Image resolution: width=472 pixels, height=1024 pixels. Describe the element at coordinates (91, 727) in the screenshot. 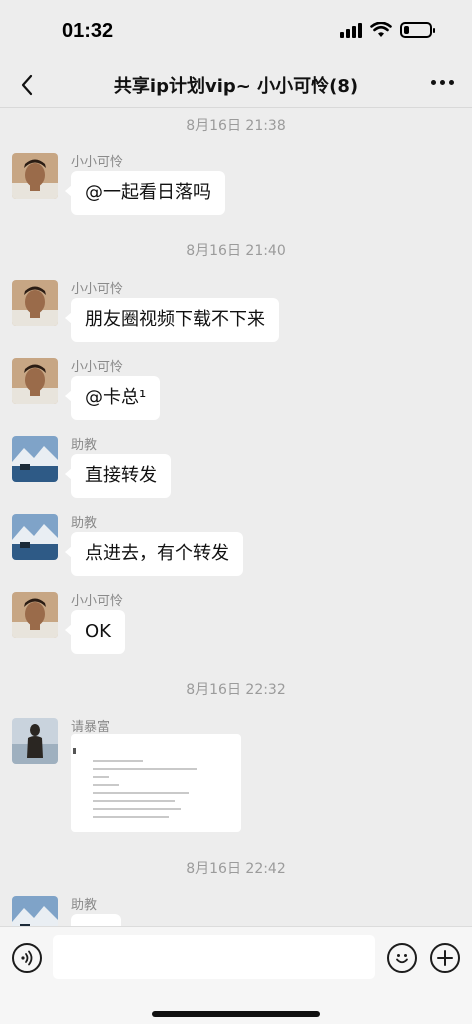

I see `sender-name: 请暴富` at that location.